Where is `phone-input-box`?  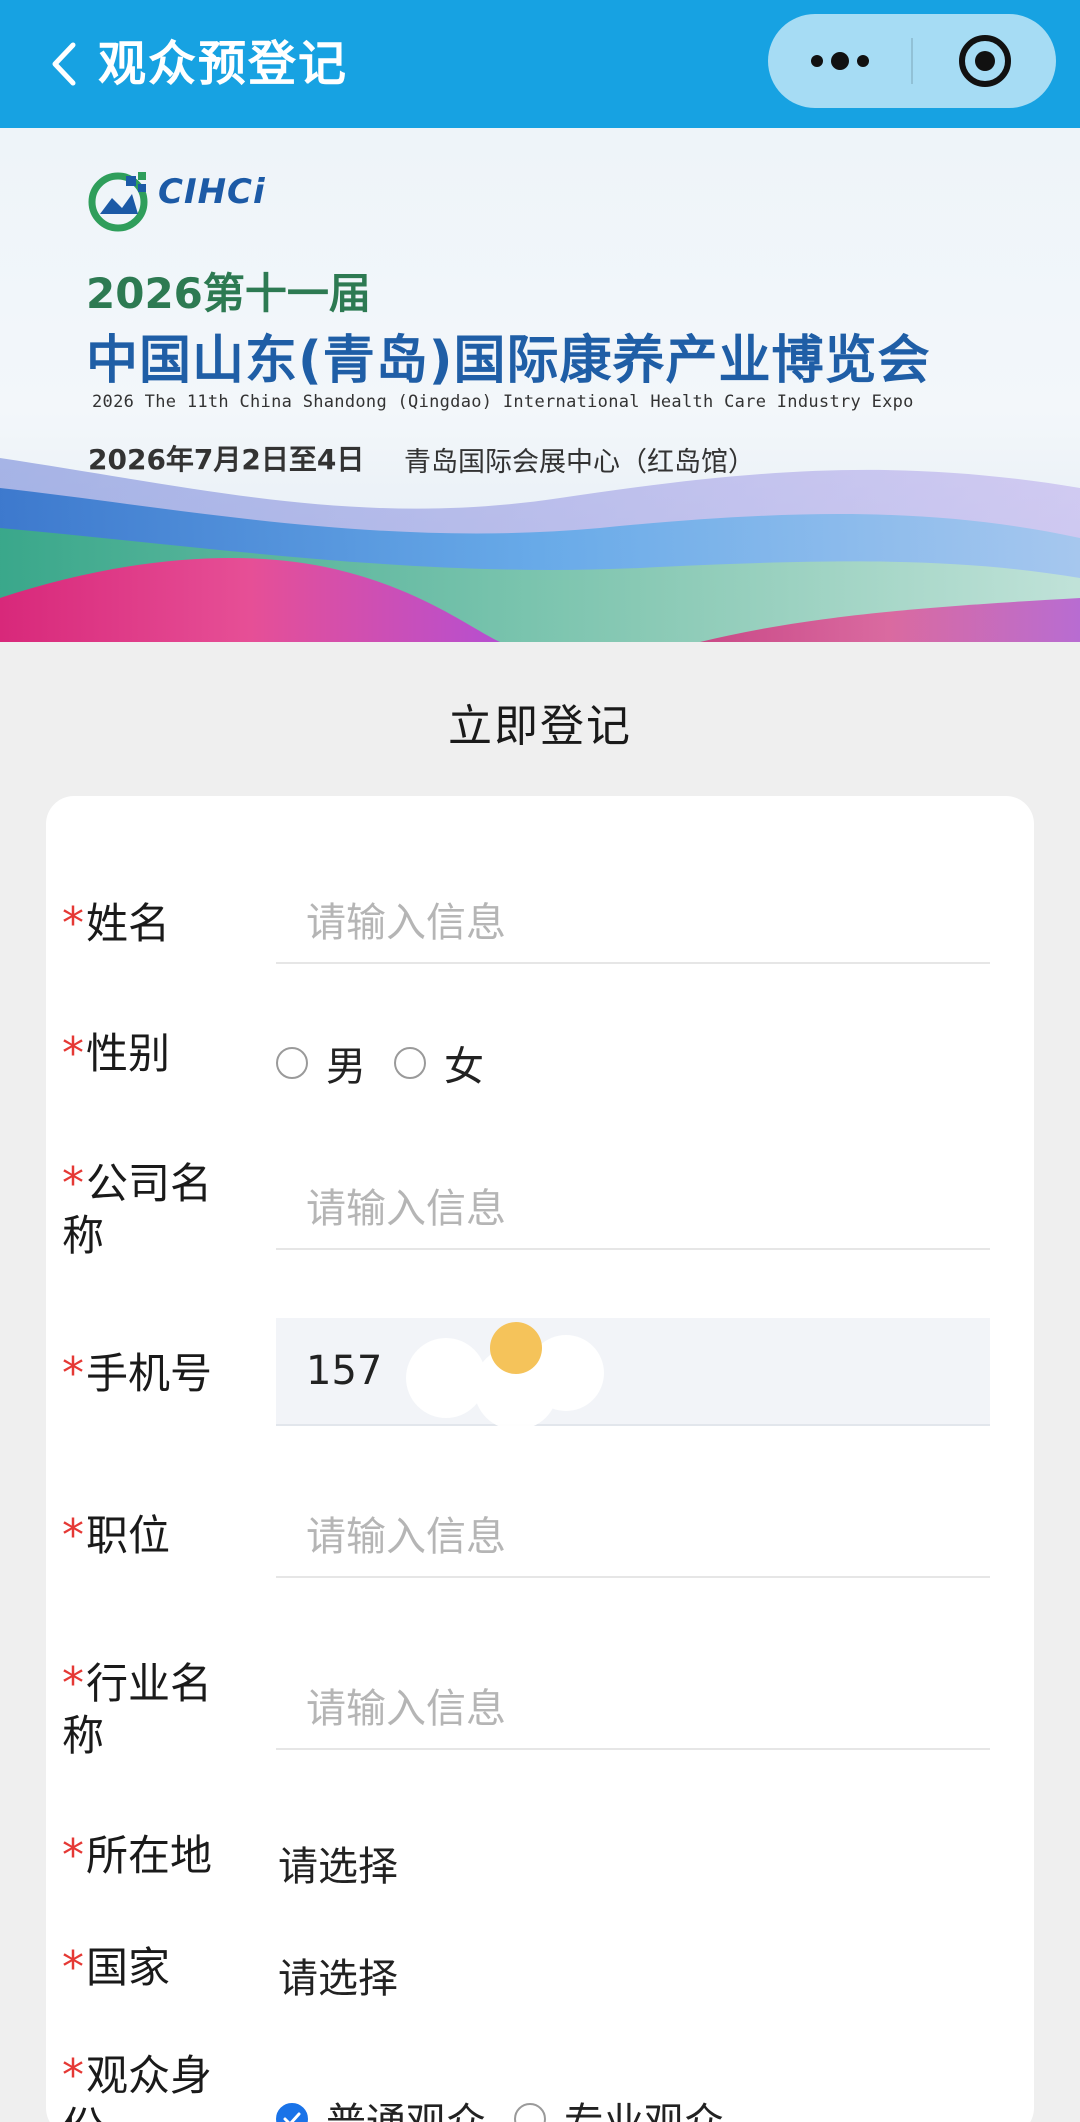
phone-input-box is located at coordinates (633, 1372).